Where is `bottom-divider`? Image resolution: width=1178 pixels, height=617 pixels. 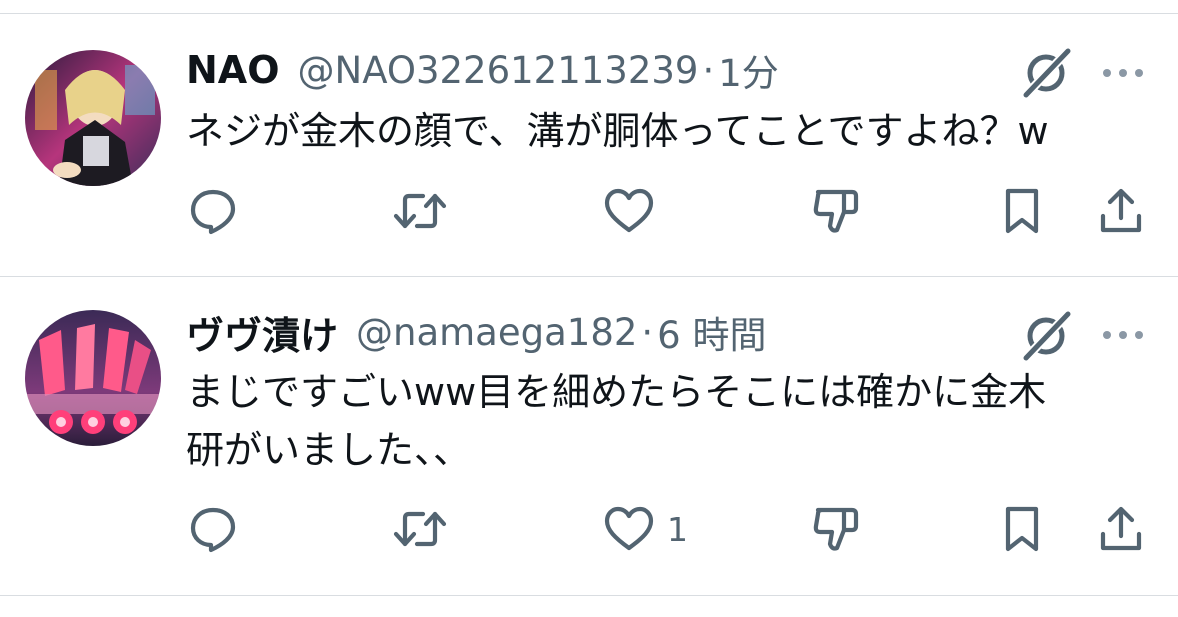 bottom-divider is located at coordinates (589, 595).